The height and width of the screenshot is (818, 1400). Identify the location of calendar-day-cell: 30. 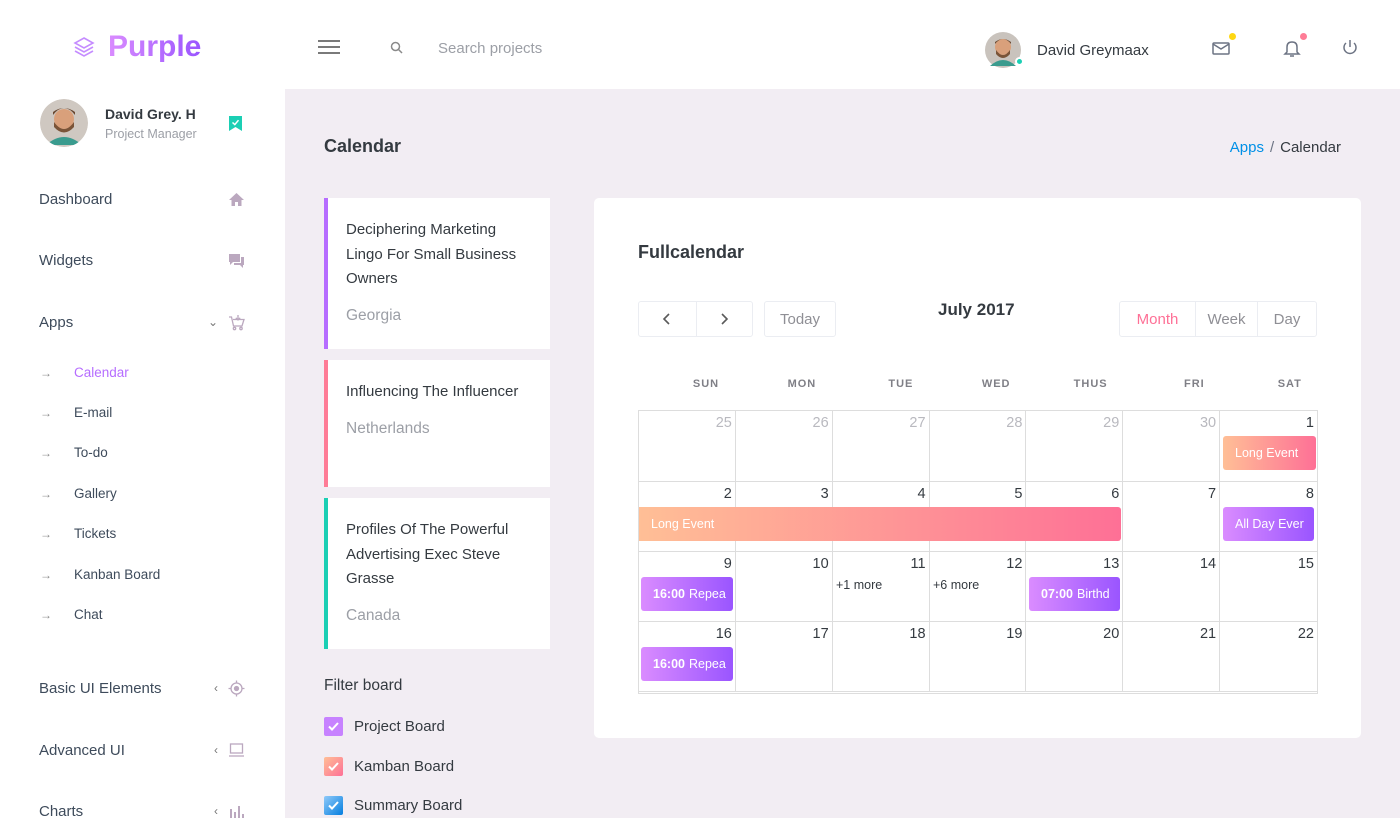
(1172, 446).